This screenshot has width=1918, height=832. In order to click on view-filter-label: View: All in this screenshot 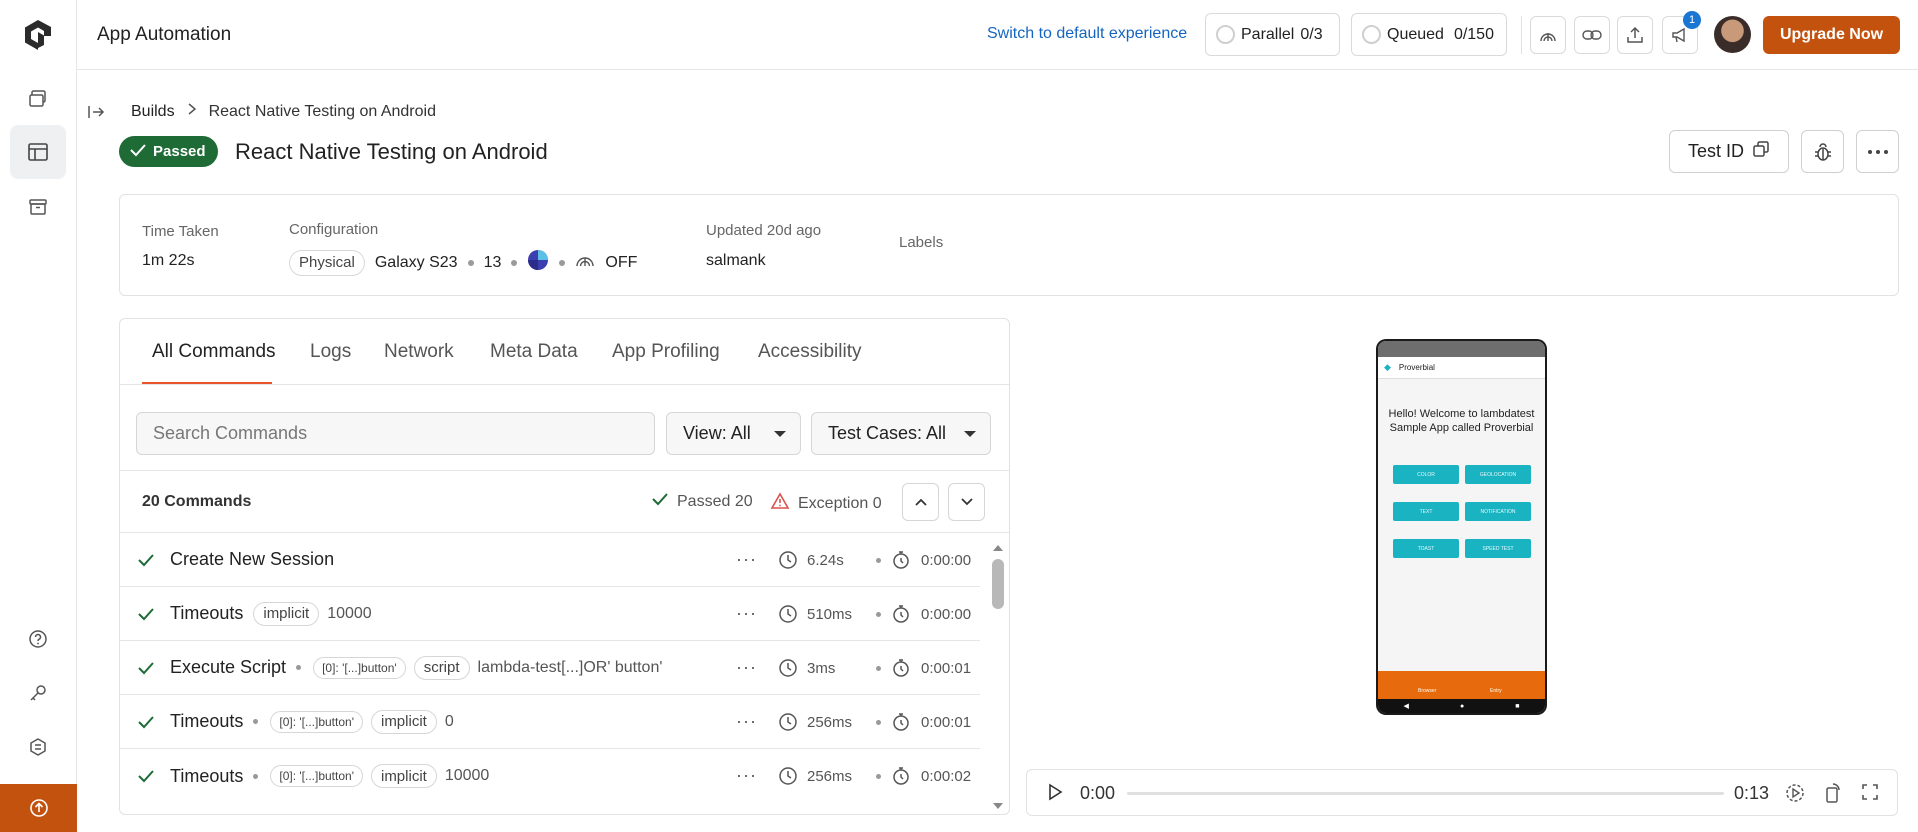, I will do `click(717, 433)`.